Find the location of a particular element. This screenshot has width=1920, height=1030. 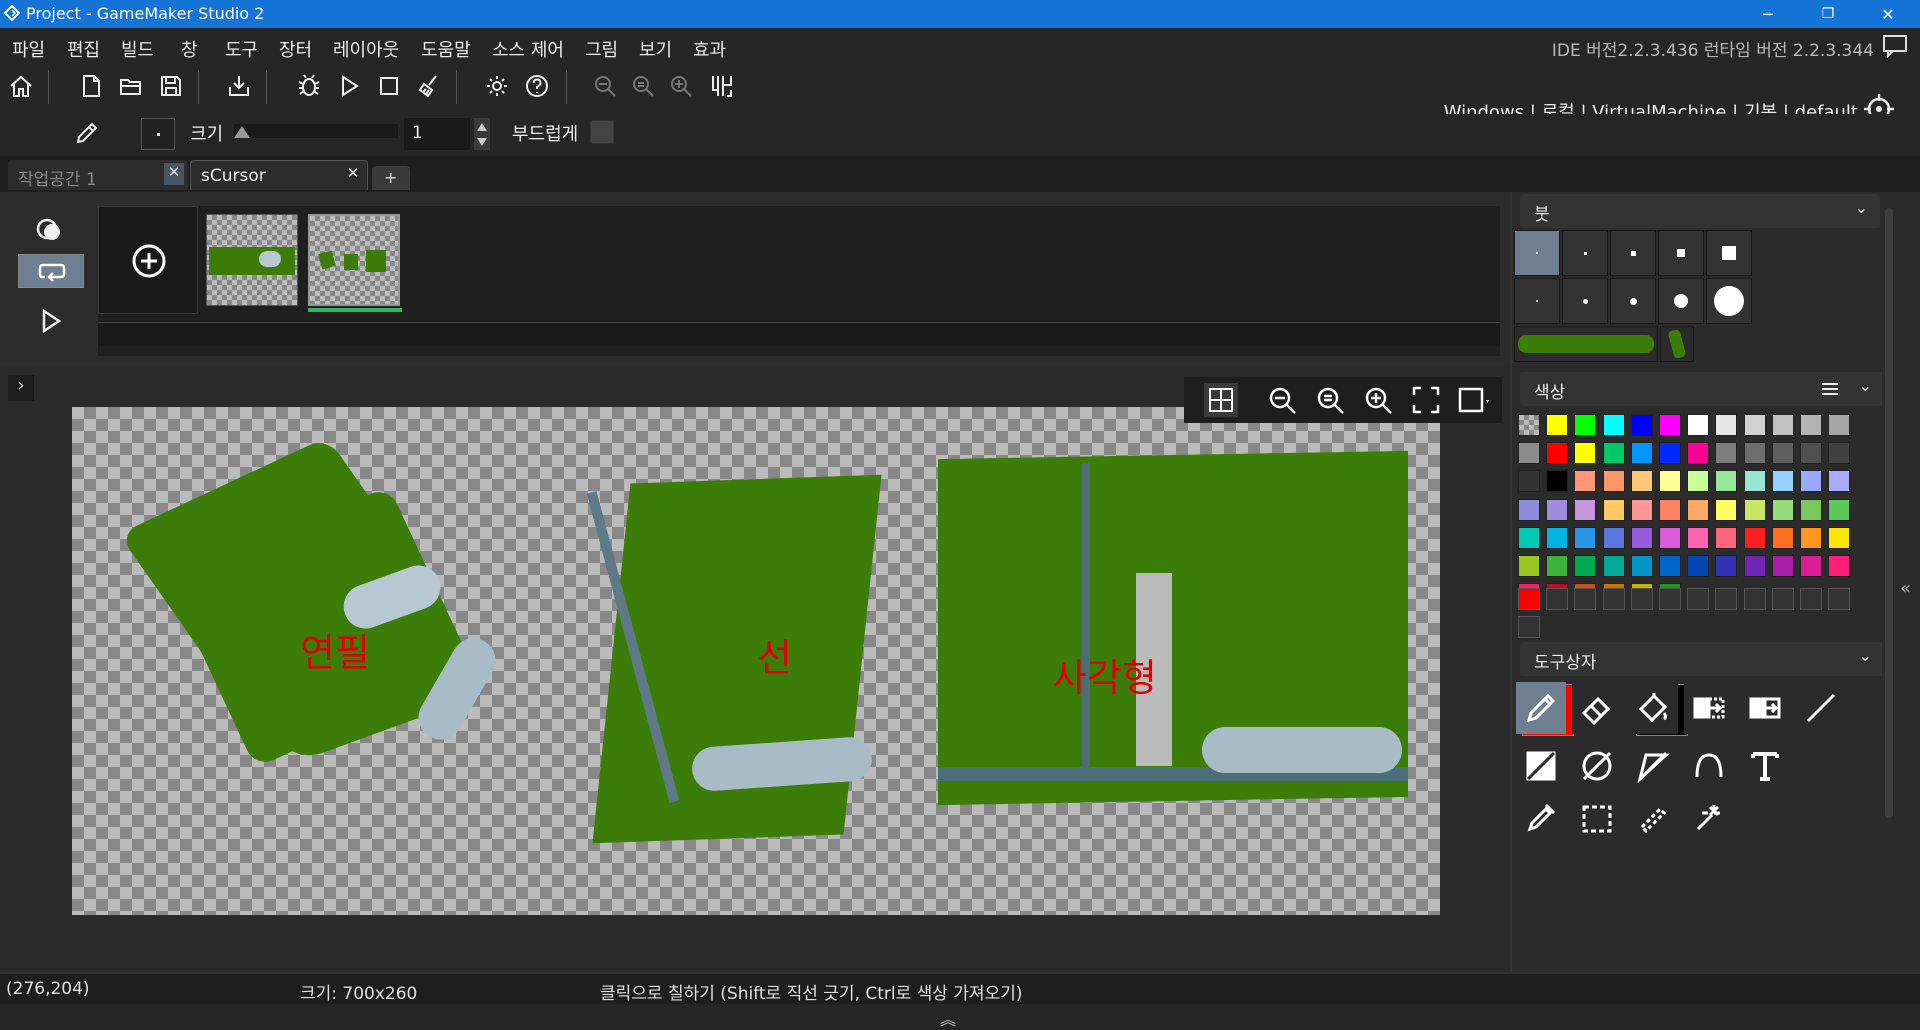

tool-polygon is located at coordinates (1653, 766).